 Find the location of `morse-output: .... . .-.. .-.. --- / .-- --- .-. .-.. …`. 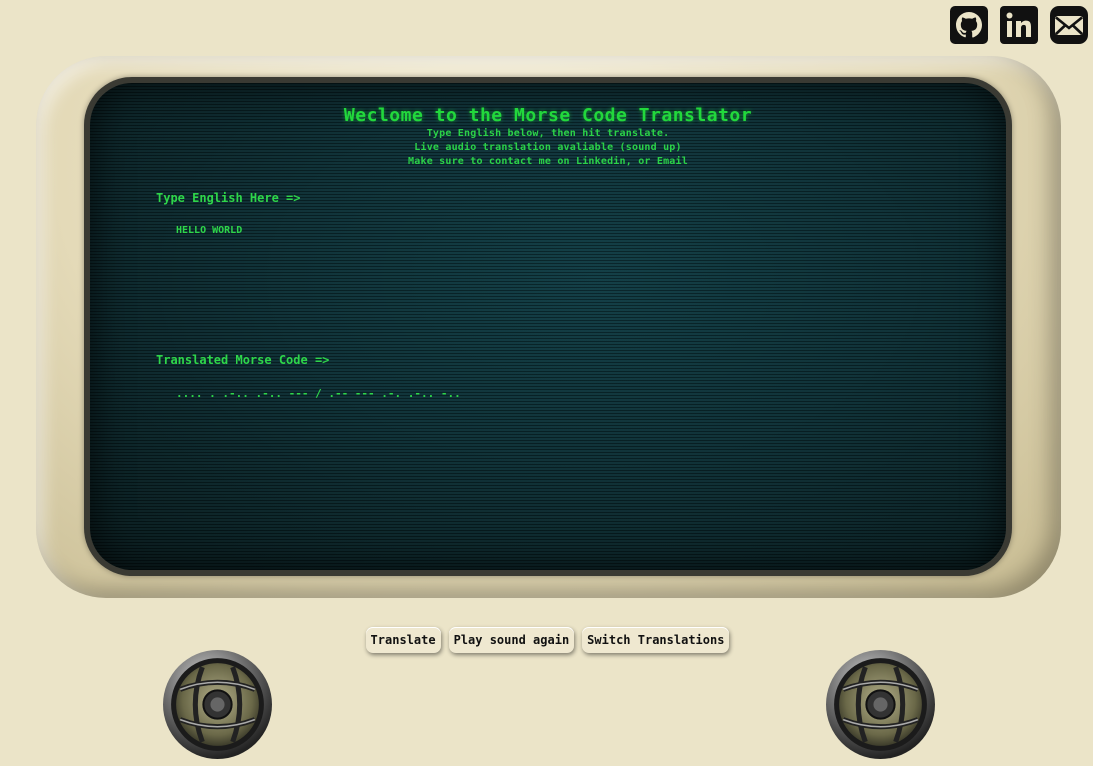

morse-output: .... . .-.. .-.. --- / .-- --- .-. .-.. … is located at coordinates (556, 447).